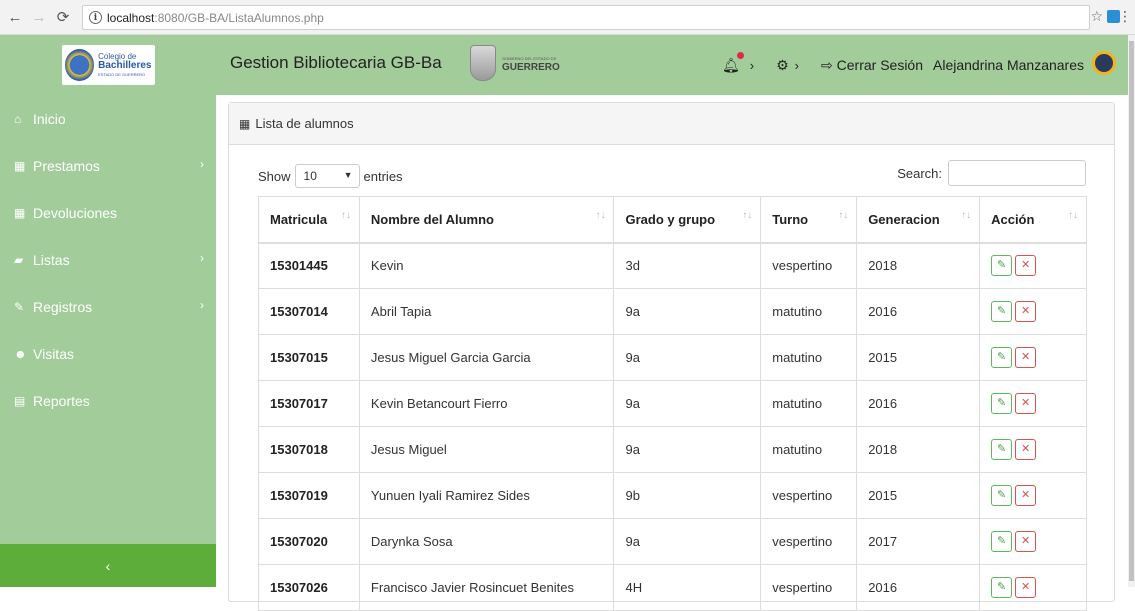 The width and height of the screenshot is (1135, 611). What do you see at coordinates (309, 403) in the screenshot?
I see `cell-matricula: 15307017` at bounding box center [309, 403].